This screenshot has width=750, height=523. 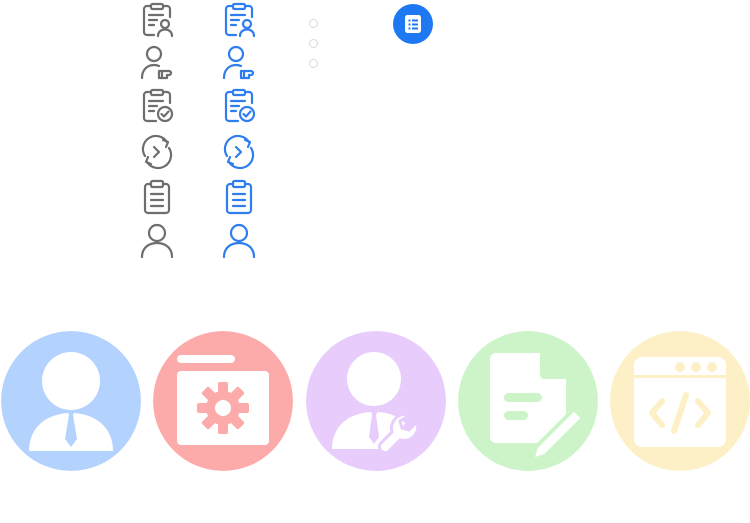 What do you see at coordinates (239, 240) in the screenshot?
I see `user-outline-icon-blue` at bounding box center [239, 240].